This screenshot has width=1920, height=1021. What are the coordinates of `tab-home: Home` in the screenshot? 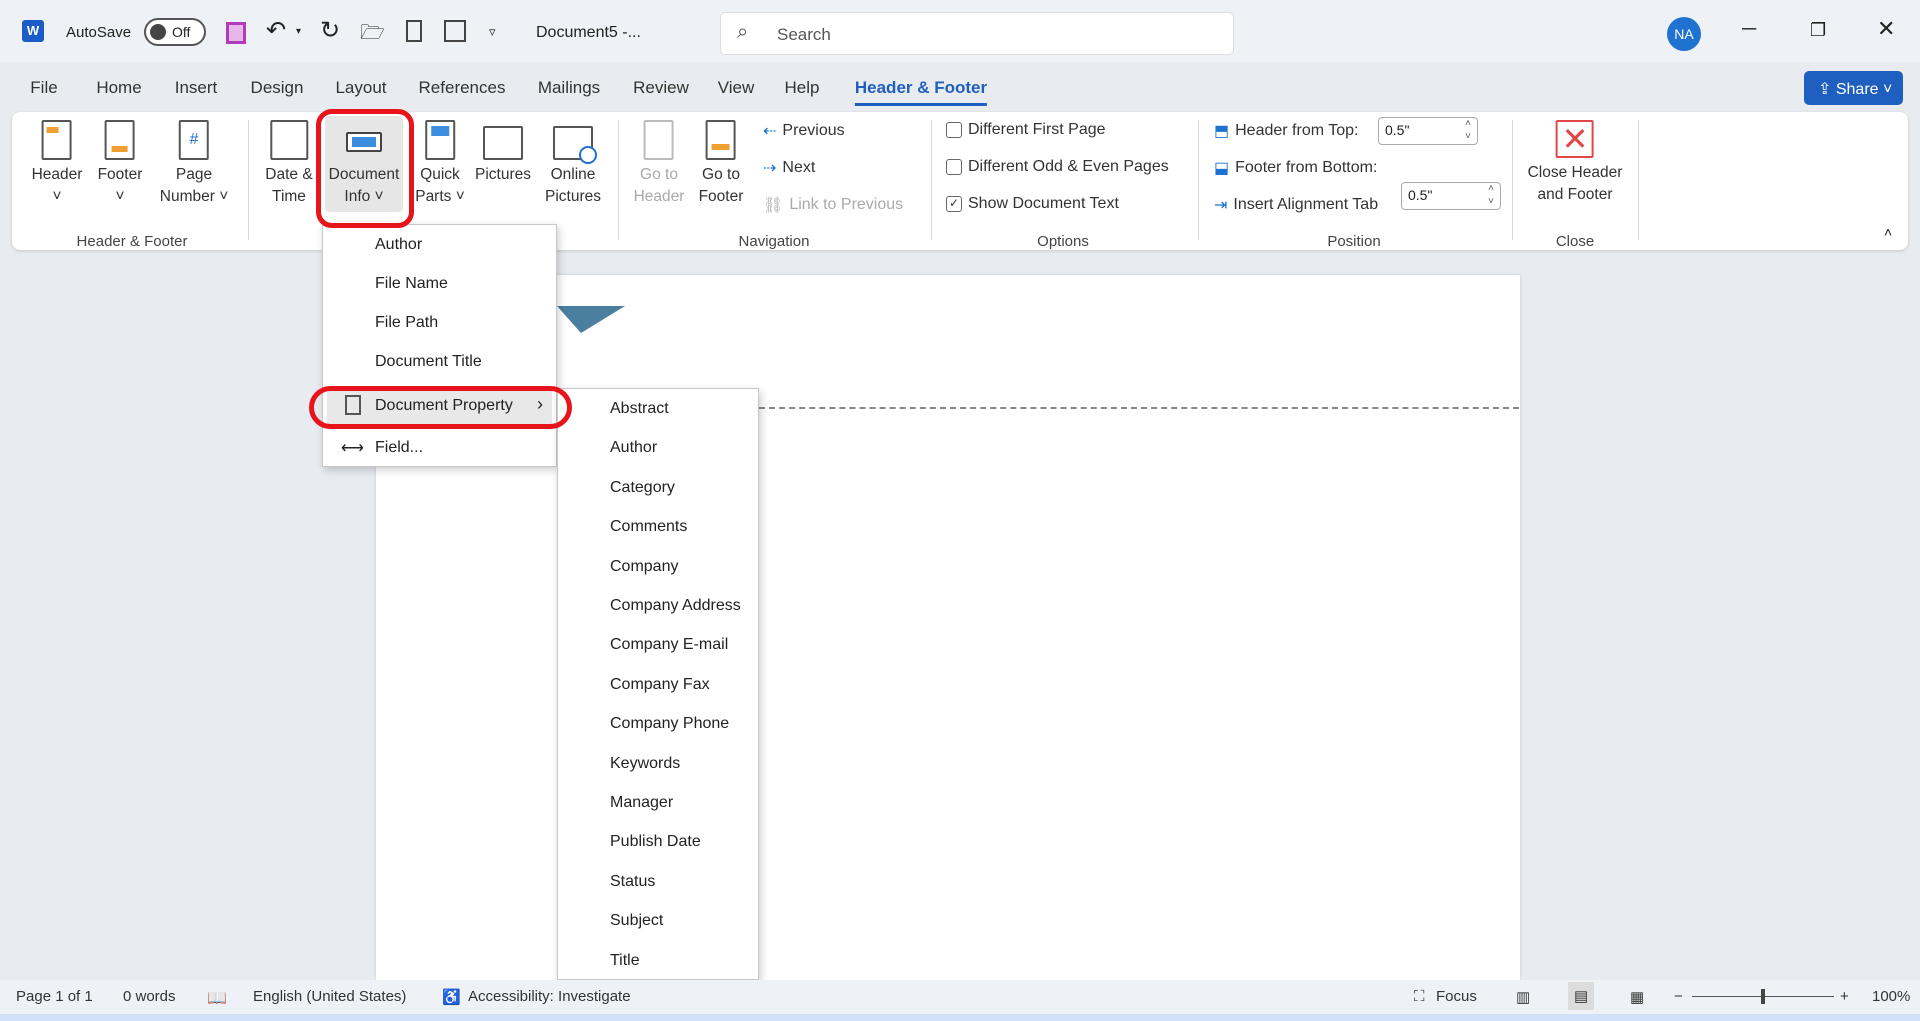 It's located at (118, 88).